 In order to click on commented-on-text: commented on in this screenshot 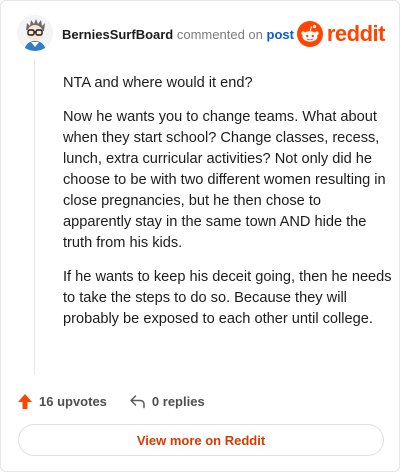, I will do `click(219, 34)`.